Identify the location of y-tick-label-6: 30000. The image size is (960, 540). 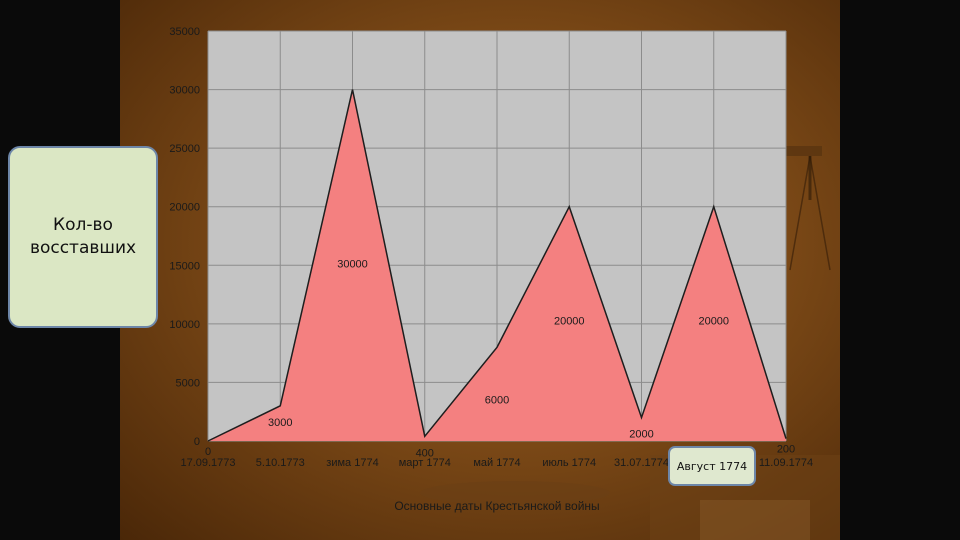
(184, 91).